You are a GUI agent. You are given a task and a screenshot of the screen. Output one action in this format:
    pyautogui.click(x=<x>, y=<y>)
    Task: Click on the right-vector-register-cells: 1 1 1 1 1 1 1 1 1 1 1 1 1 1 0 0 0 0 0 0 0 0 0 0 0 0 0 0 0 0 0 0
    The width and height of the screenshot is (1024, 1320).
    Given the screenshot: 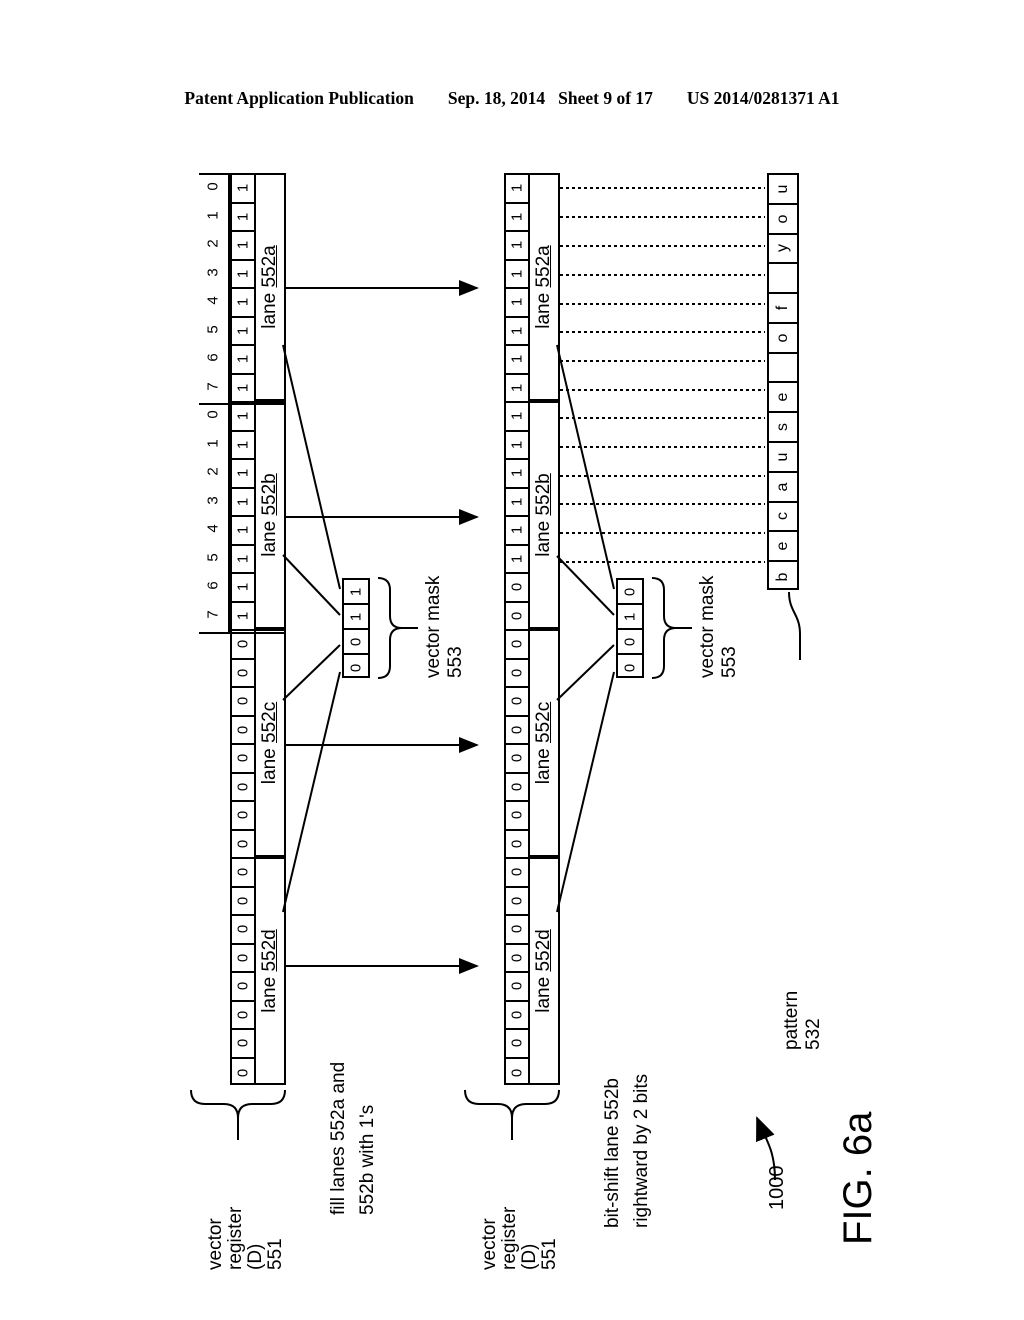 What is the action you would take?
    pyautogui.click(x=517, y=629)
    